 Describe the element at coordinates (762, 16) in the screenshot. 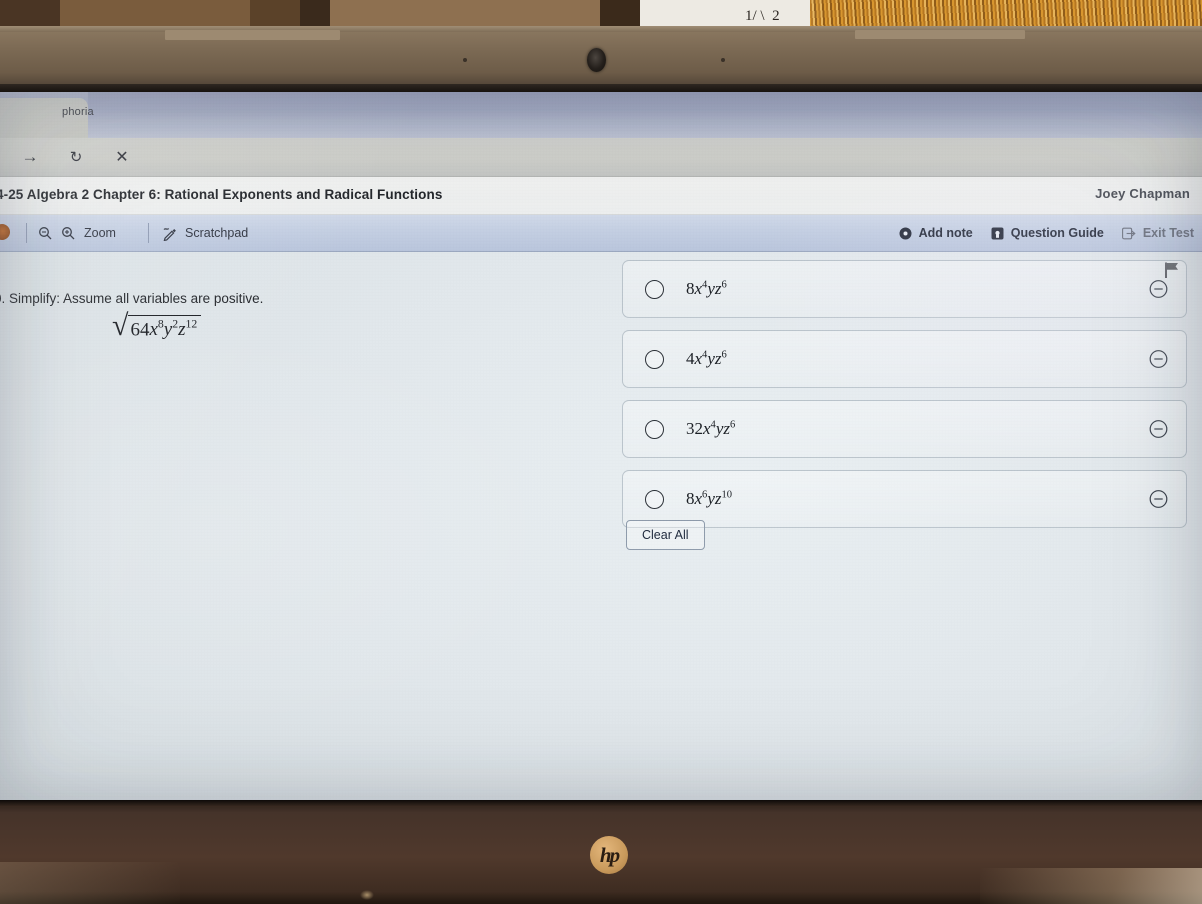

I see `poster-scribble: 1/ \ 2` at that location.